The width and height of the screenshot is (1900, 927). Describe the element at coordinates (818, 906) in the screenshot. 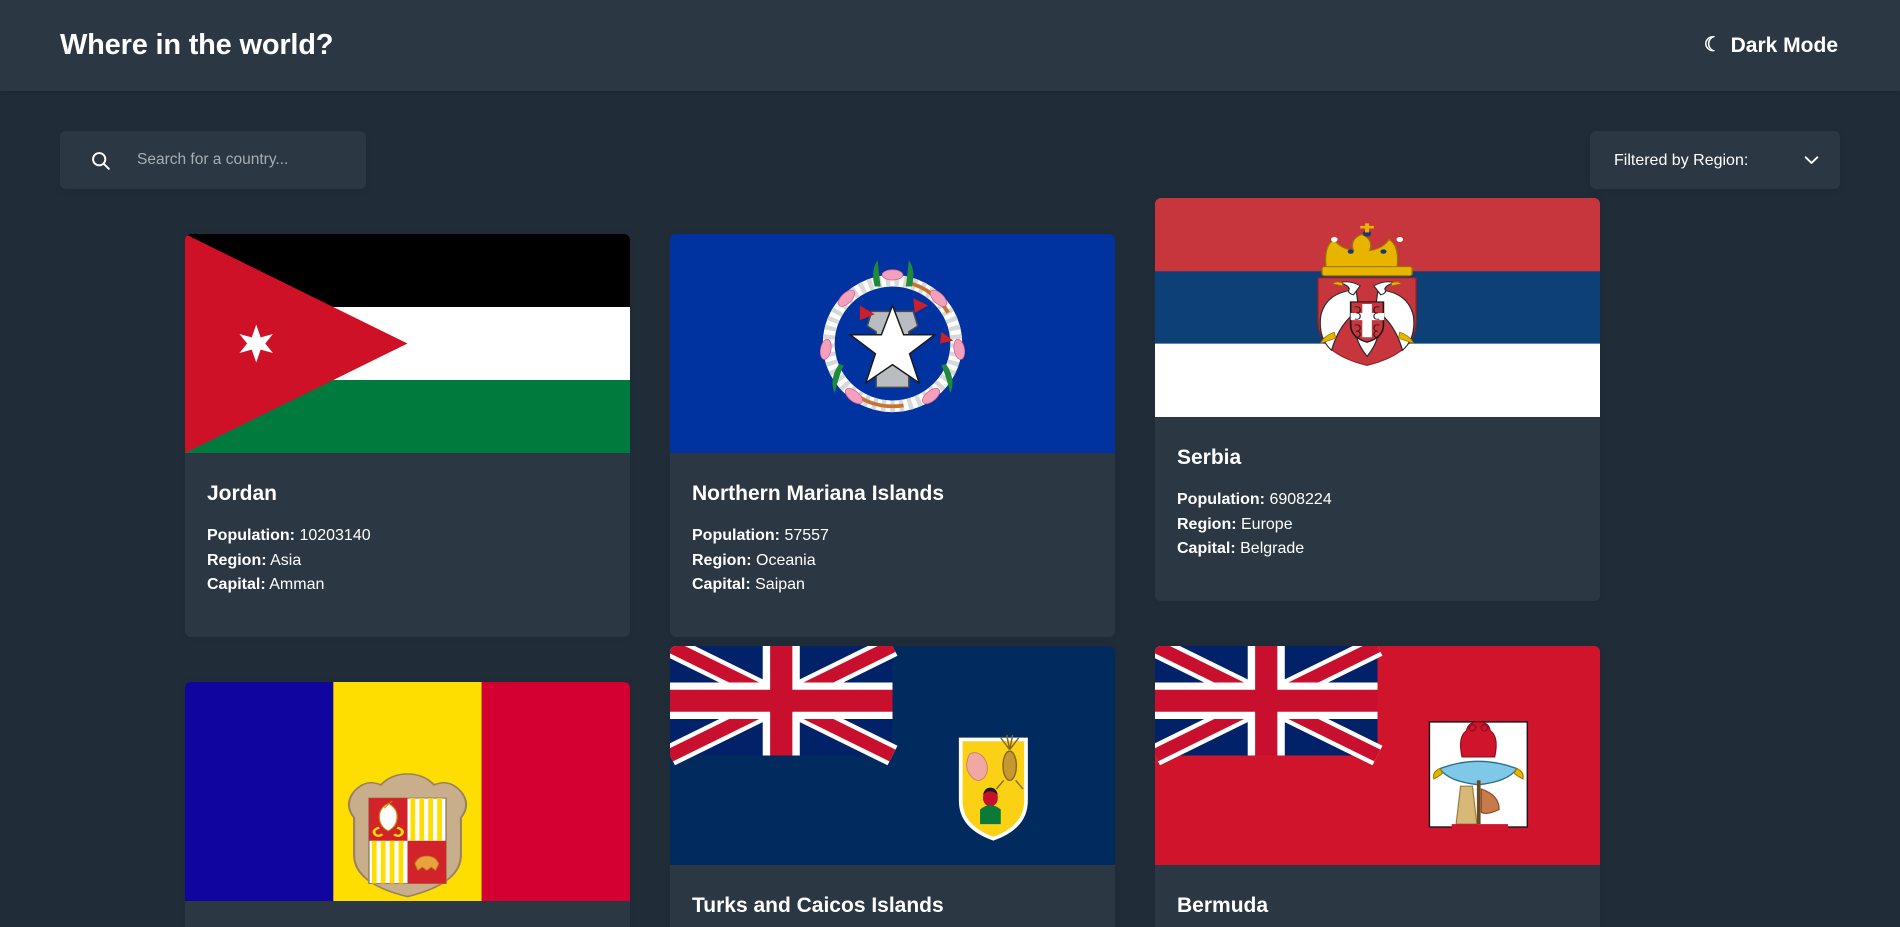

I see `country-name: Turks and Caicos Islands` at that location.